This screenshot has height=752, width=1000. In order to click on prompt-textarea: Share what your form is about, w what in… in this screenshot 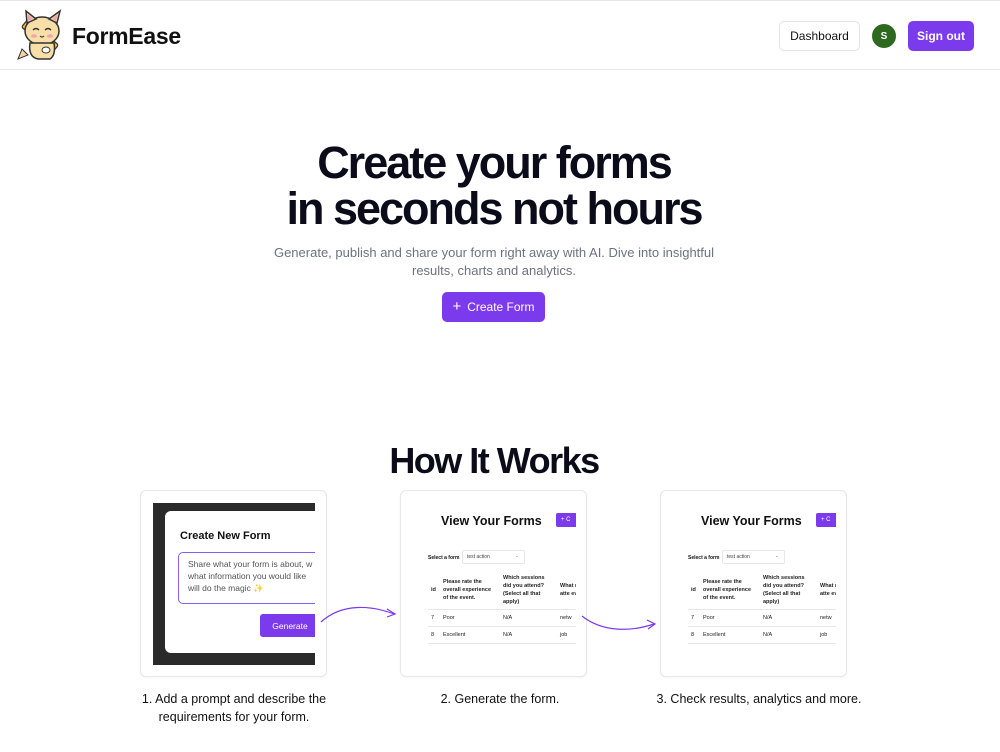, I will do `click(246, 578)`.